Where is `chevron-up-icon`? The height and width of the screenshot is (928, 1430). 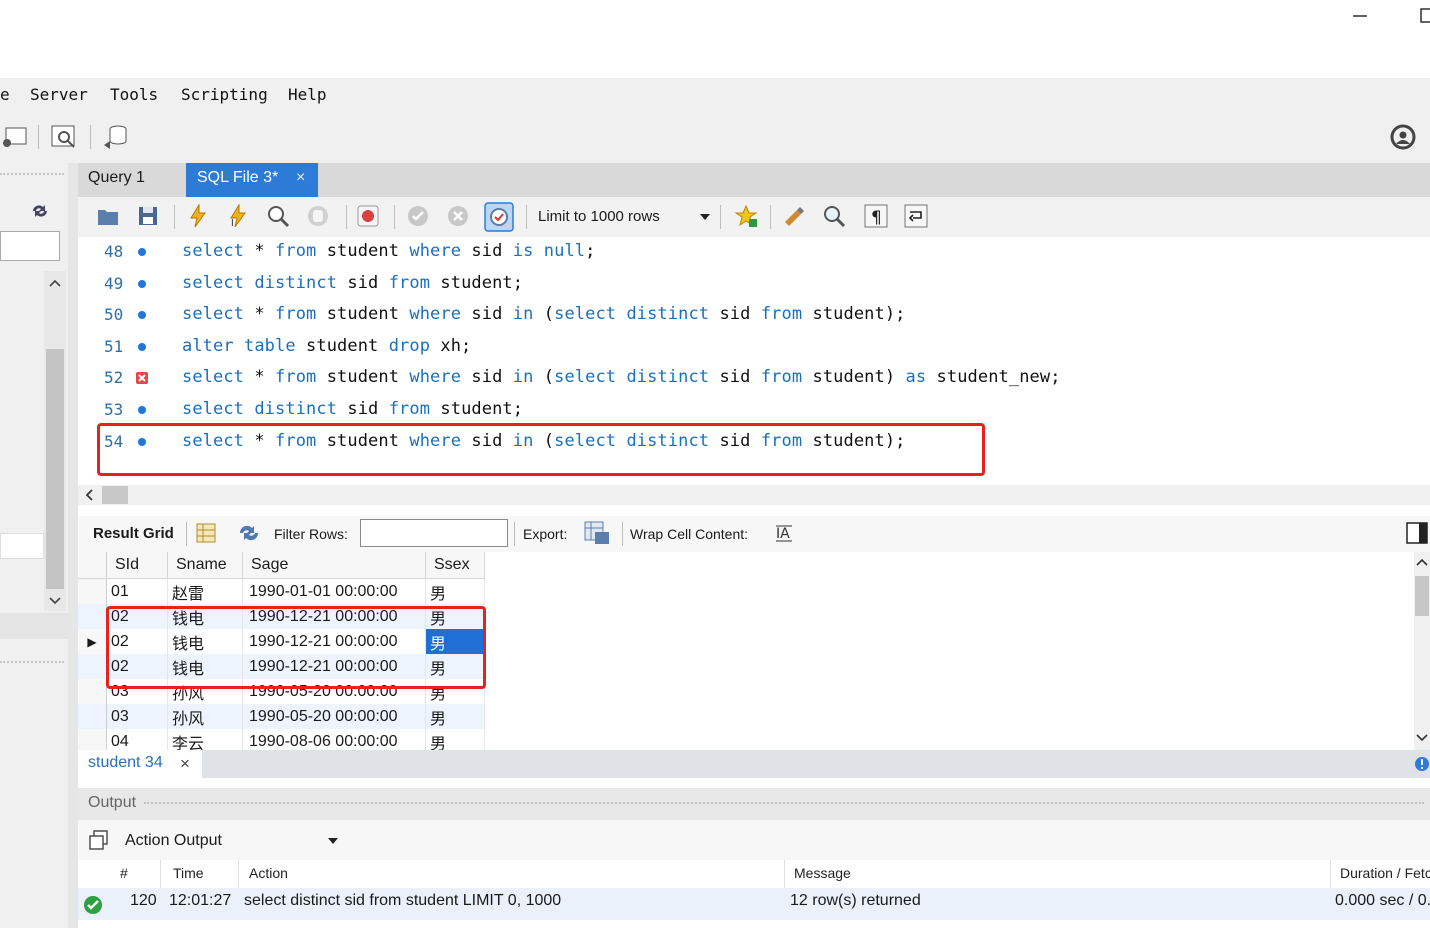
chevron-up-icon is located at coordinates (1422, 562).